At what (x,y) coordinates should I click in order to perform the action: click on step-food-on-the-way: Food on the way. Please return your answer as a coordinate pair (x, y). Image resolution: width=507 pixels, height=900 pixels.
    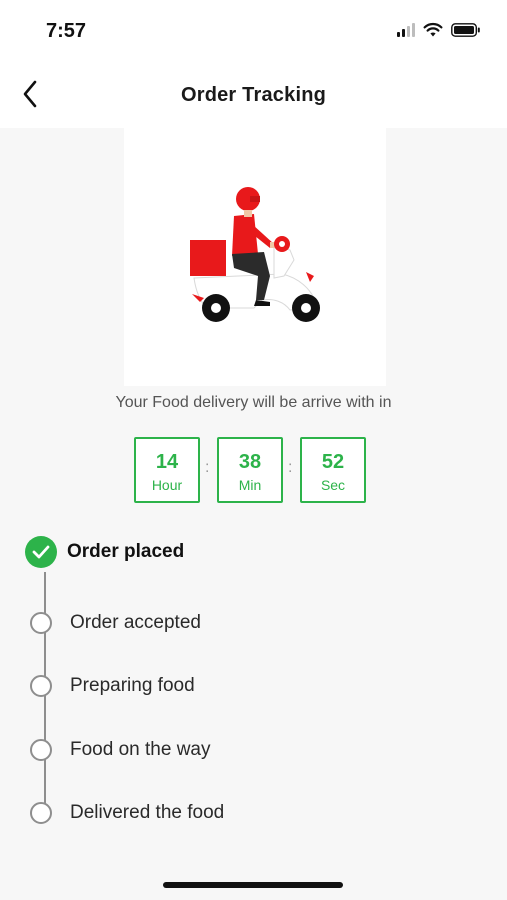
    Looking at the image, I should click on (120, 750).